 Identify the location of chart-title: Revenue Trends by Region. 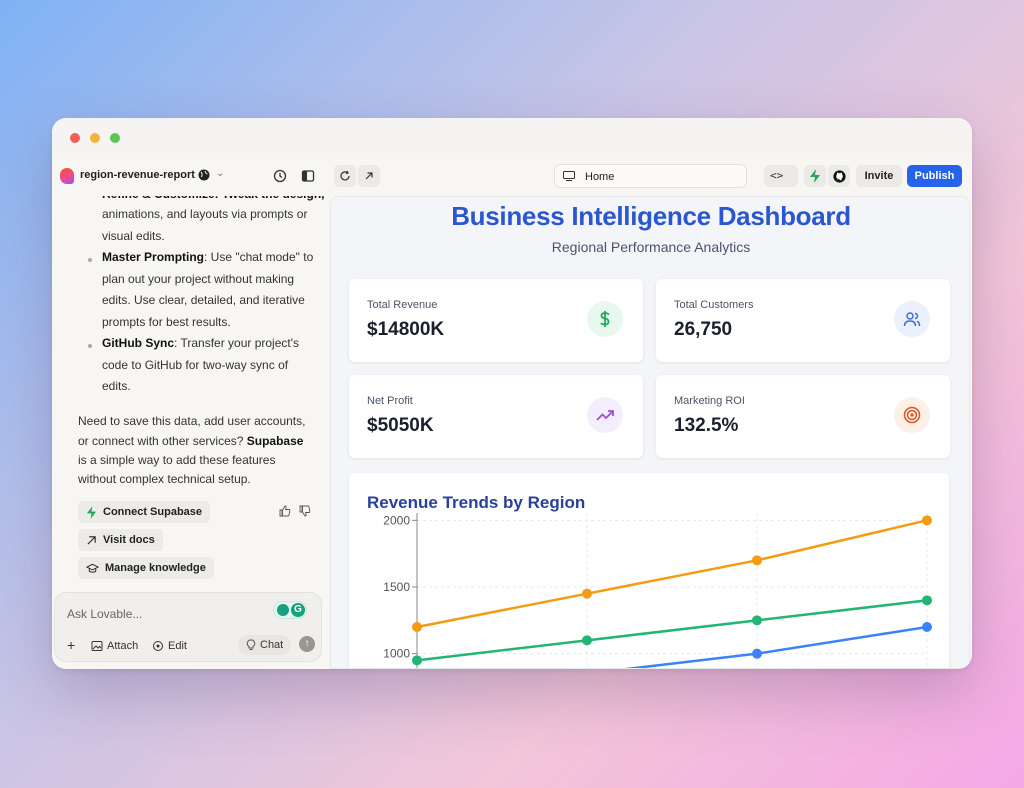
(476, 502).